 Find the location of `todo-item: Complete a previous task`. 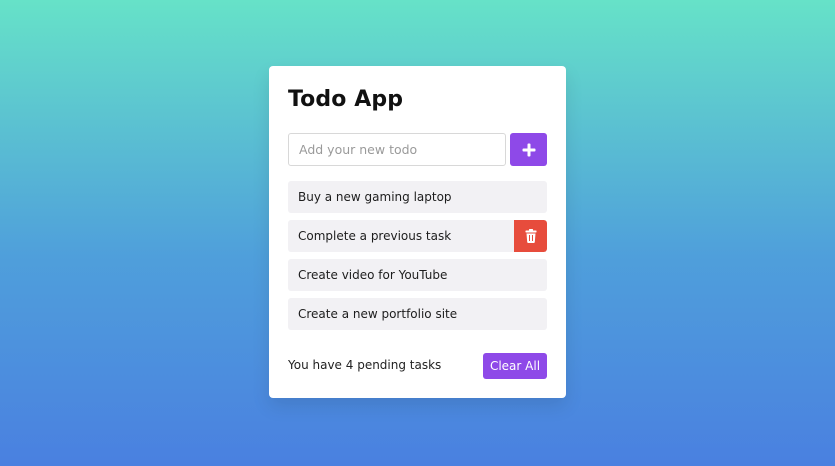

todo-item: Complete a previous task is located at coordinates (417, 236).